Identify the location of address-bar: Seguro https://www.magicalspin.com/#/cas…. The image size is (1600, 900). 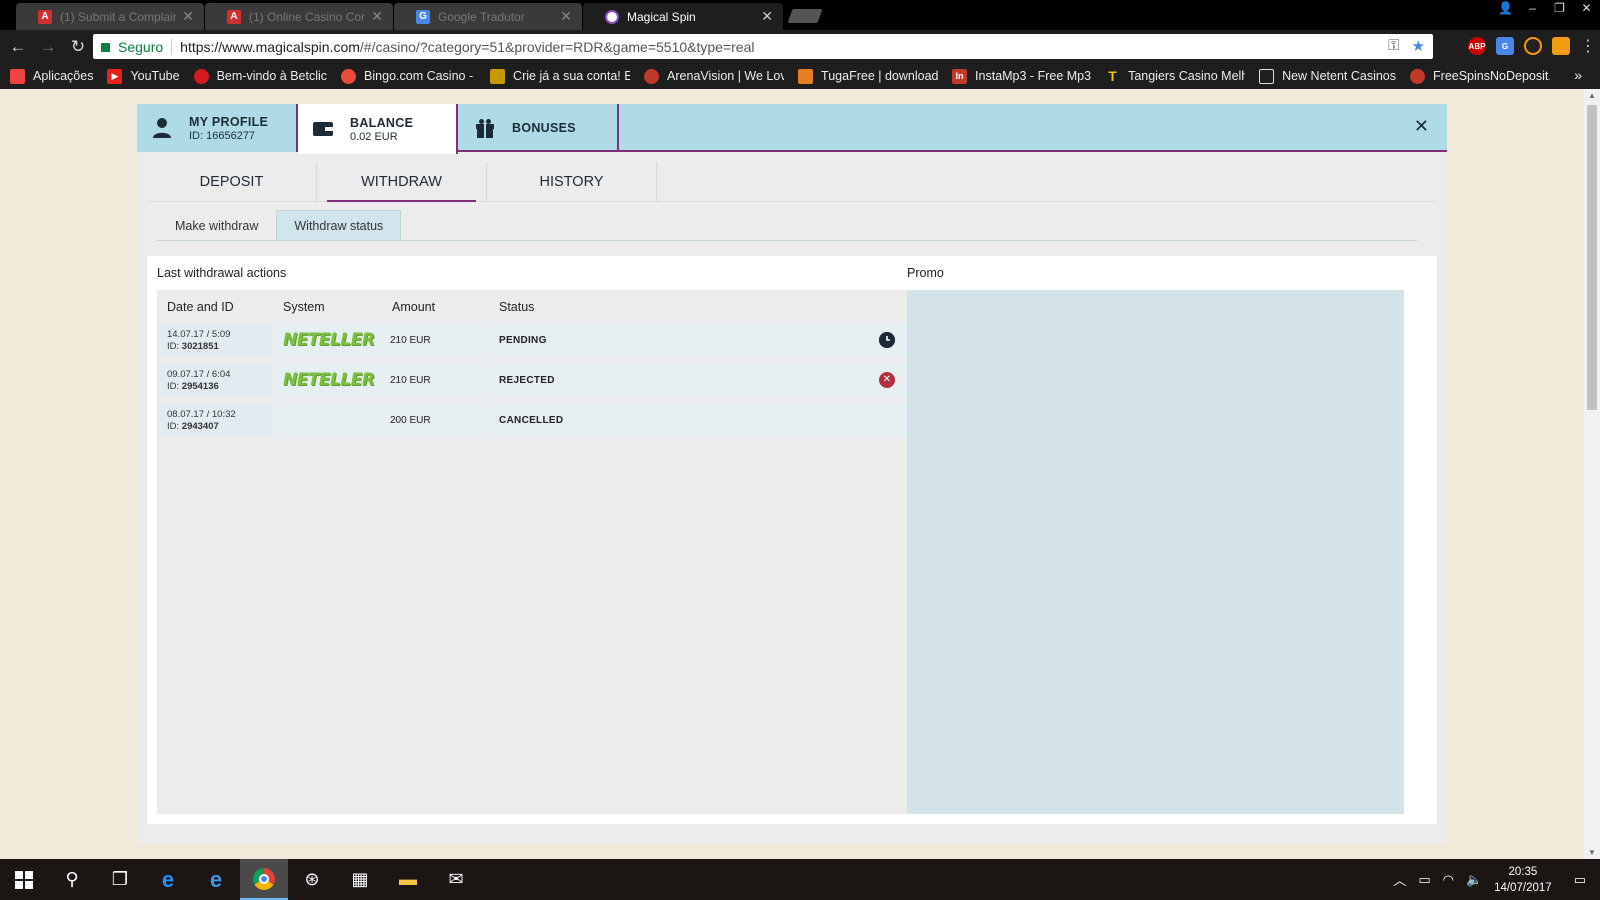
(763, 46).